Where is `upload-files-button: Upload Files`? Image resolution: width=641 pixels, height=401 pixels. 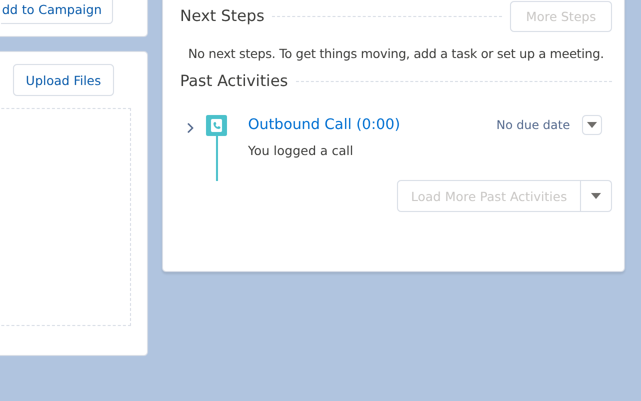 upload-files-button: Upload Files is located at coordinates (63, 80).